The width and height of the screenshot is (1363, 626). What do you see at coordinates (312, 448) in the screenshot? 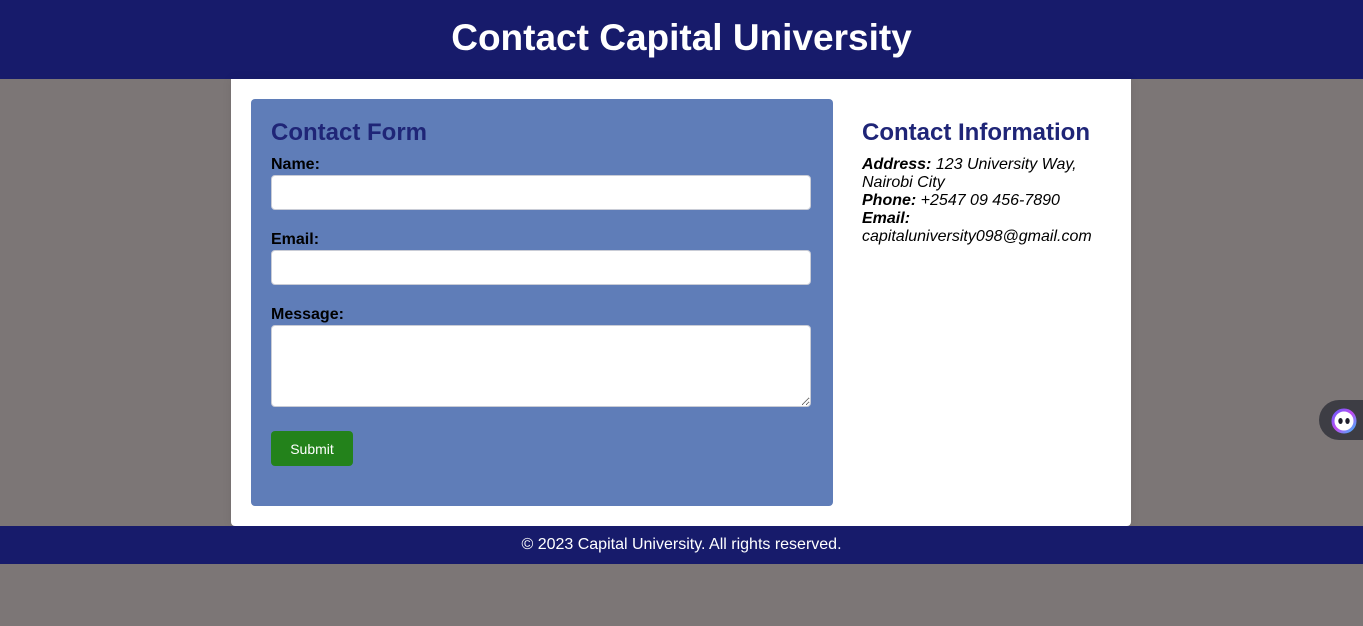
I see `submit-button: Submit` at bounding box center [312, 448].